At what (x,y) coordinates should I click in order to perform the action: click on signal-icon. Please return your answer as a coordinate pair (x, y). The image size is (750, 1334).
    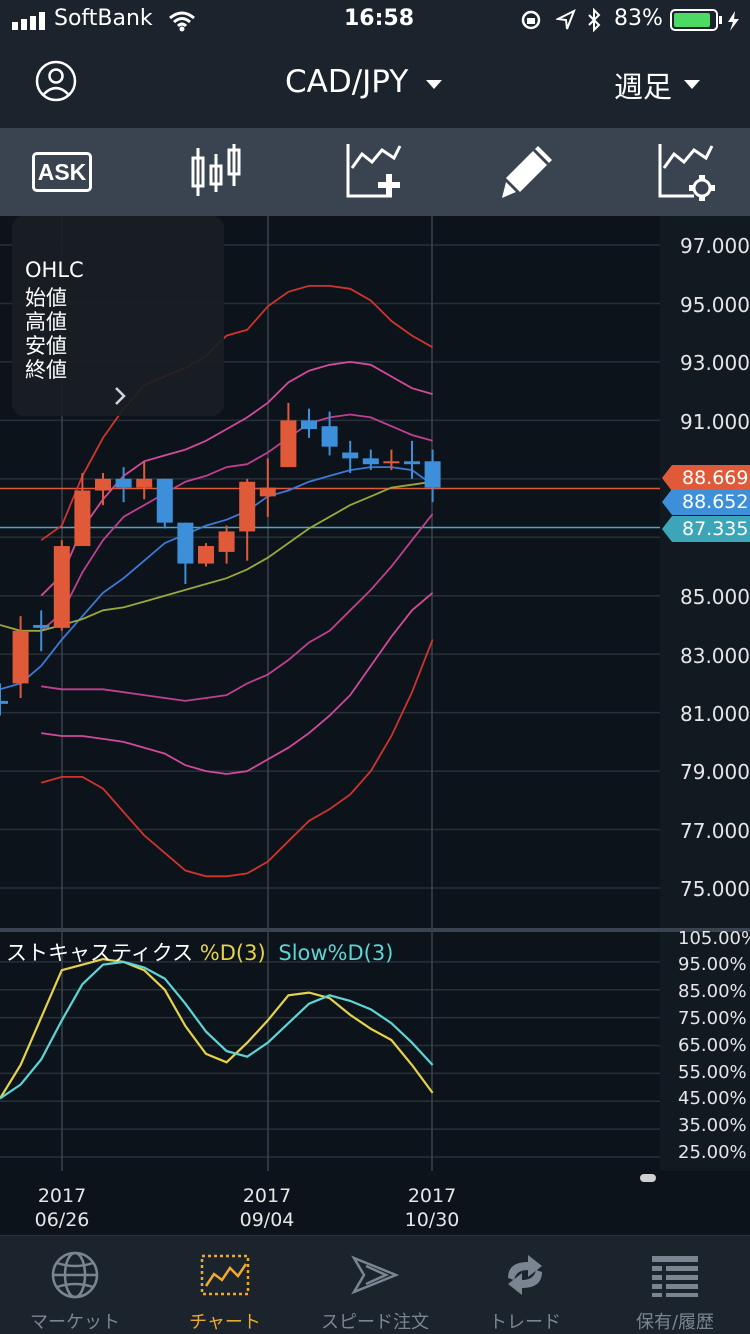
    Looking at the image, I should click on (28, 21).